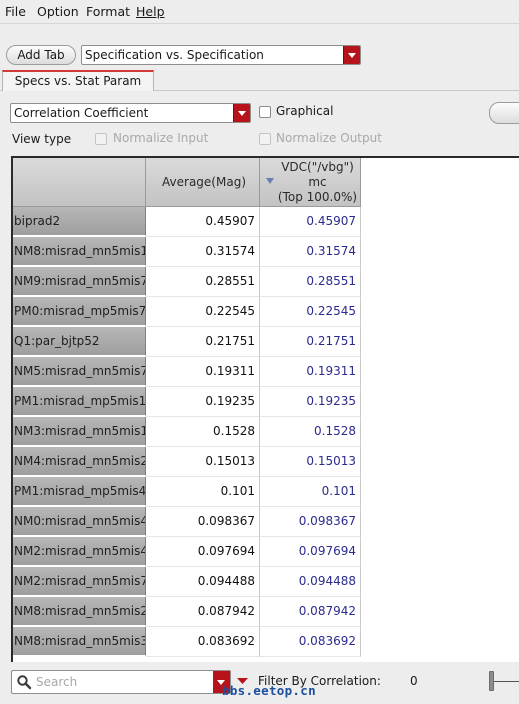  What do you see at coordinates (203, 282) in the screenshot?
I see `cell-average: 0.28551` at bounding box center [203, 282].